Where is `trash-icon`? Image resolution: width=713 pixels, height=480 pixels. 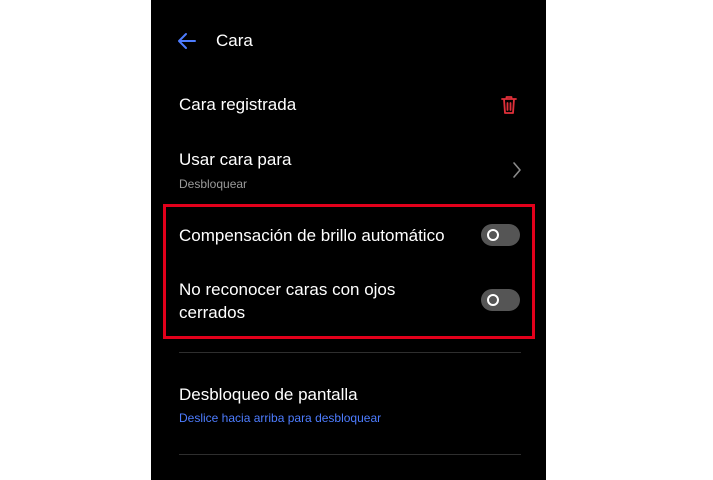
trash-icon is located at coordinates (509, 105).